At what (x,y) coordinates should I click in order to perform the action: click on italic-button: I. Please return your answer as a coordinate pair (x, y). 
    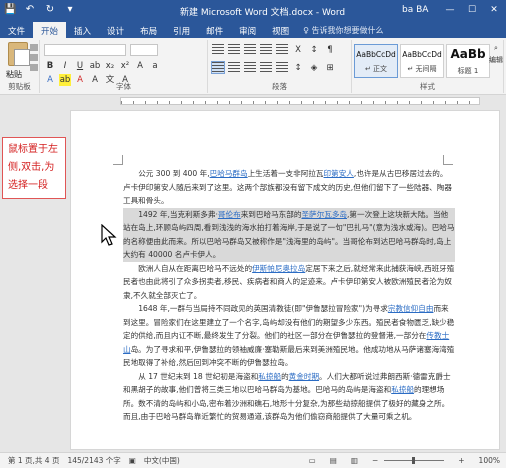
    Looking at the image, I should click on (65, 66).